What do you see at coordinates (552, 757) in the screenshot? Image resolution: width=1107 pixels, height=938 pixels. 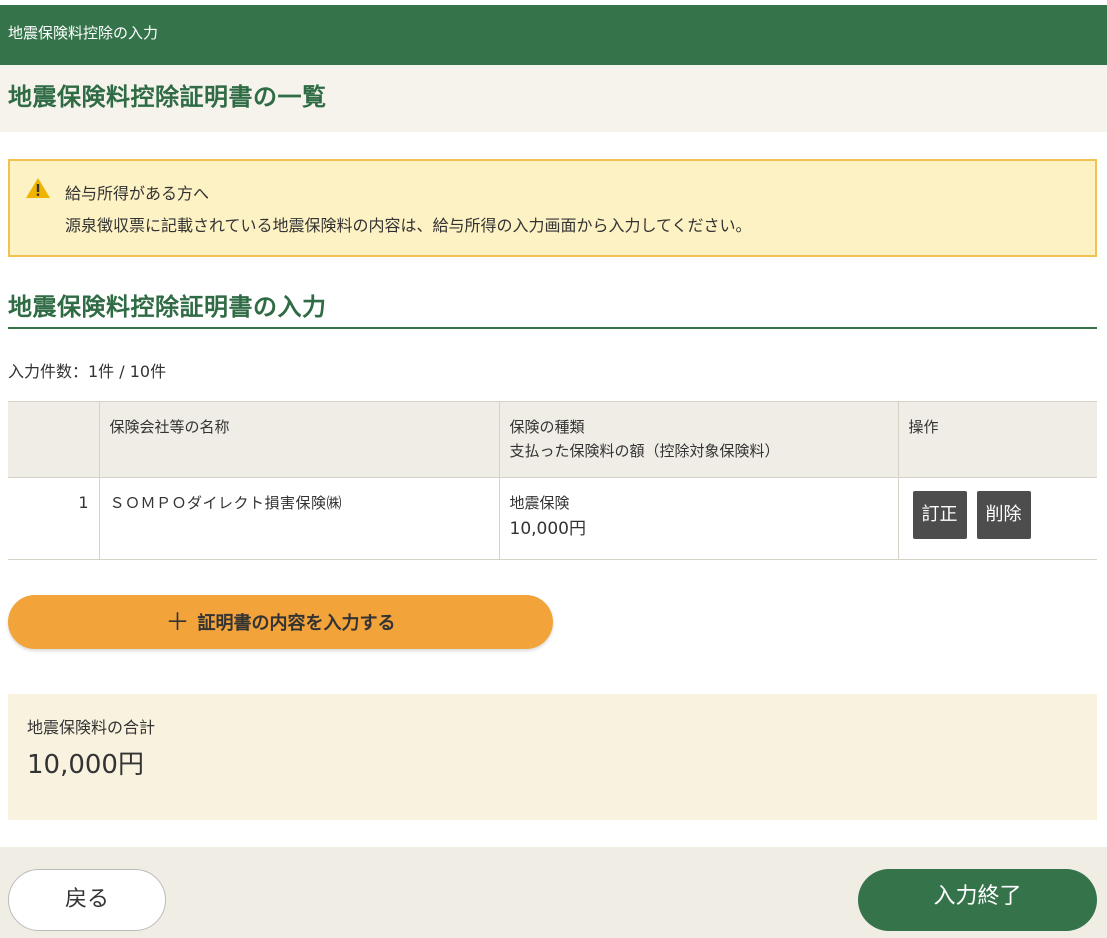 I see `total-panel: 地震保険料の合計 10,000円` at bounding box center [552, 757].